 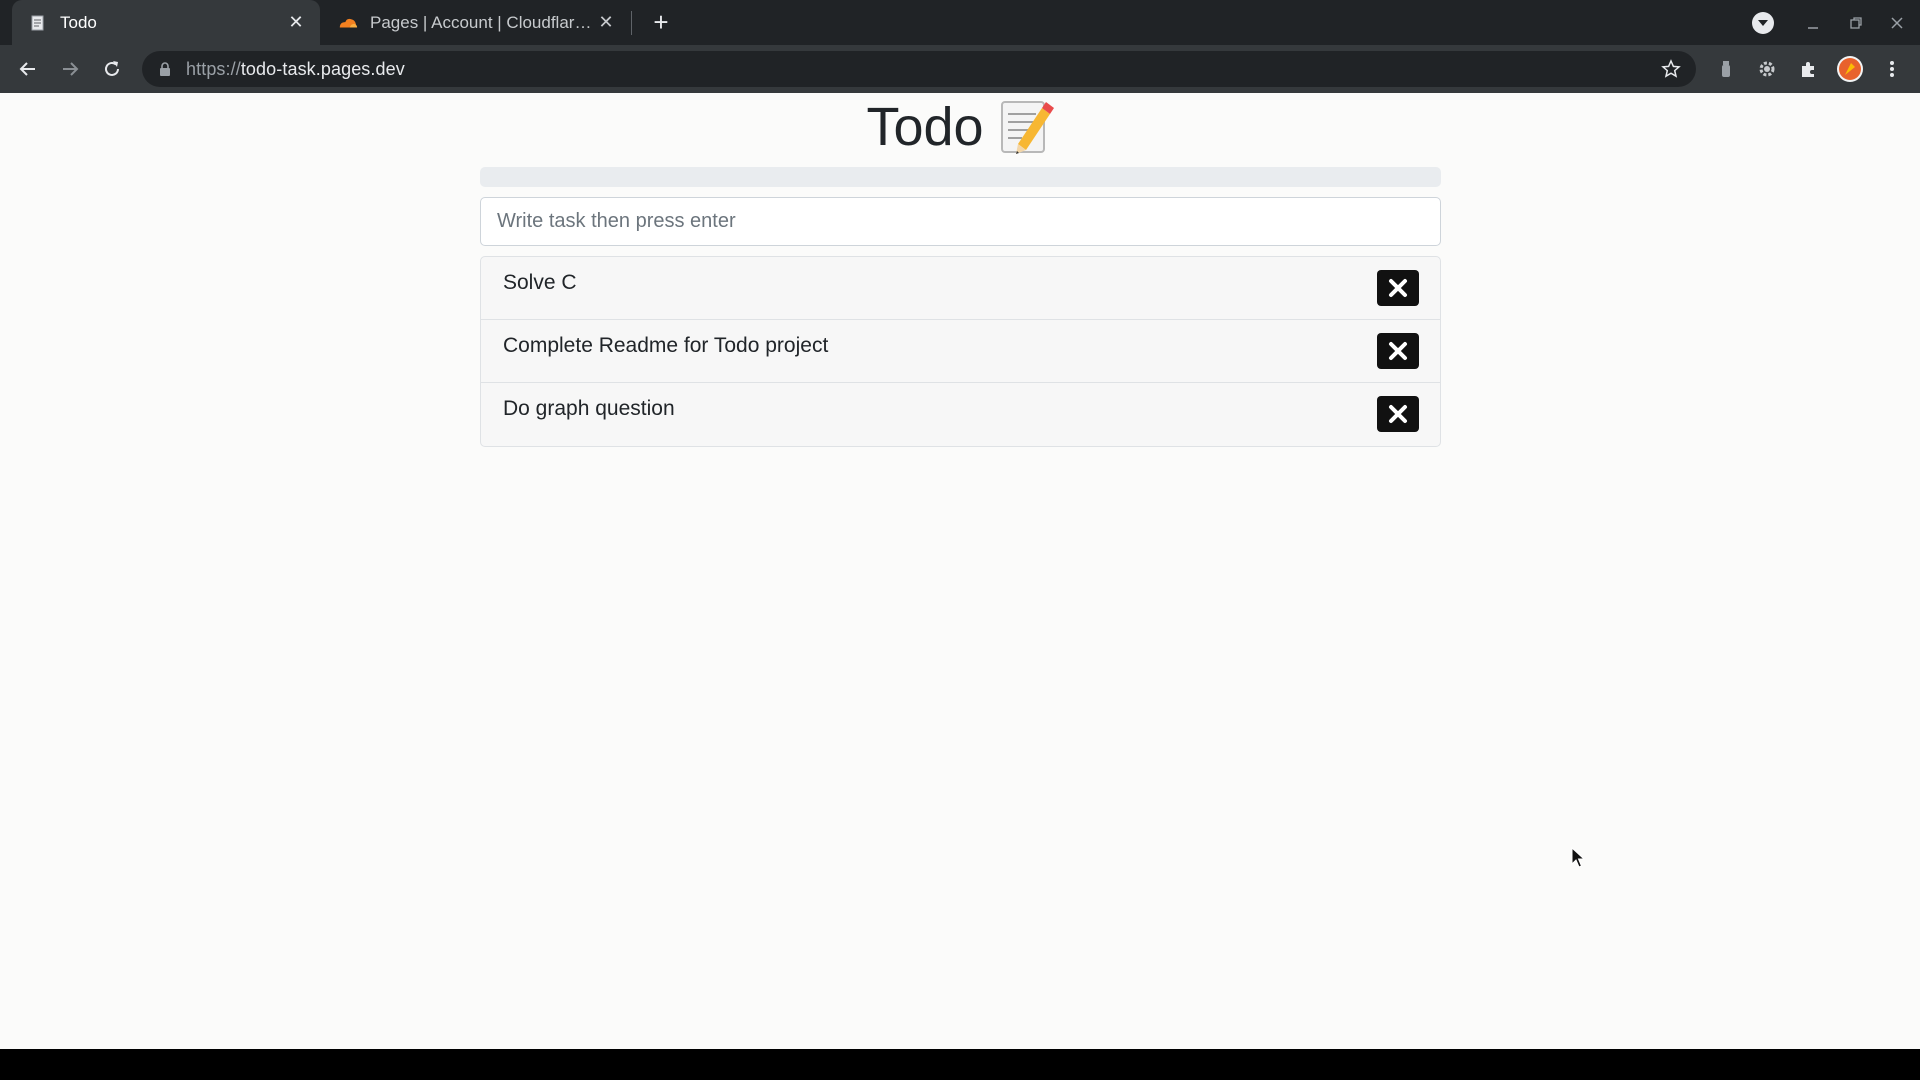 I want to click on puzzle-extensions-icon, so click(x=1809, y=69).